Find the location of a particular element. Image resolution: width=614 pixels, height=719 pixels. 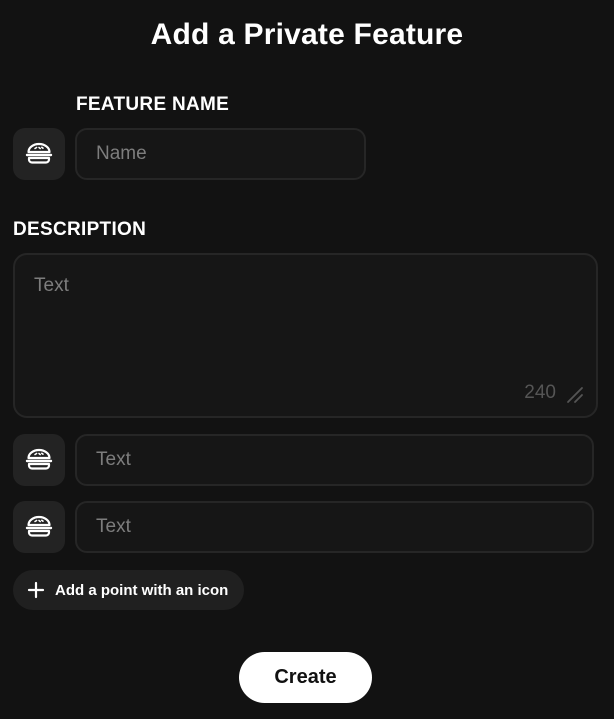

feature-icon-picker is located at coordinates (39, 154).